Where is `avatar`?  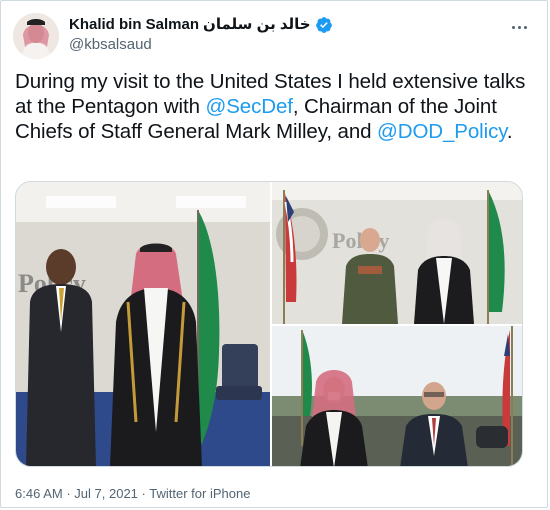
avatar is located at coordinates (36, 36).